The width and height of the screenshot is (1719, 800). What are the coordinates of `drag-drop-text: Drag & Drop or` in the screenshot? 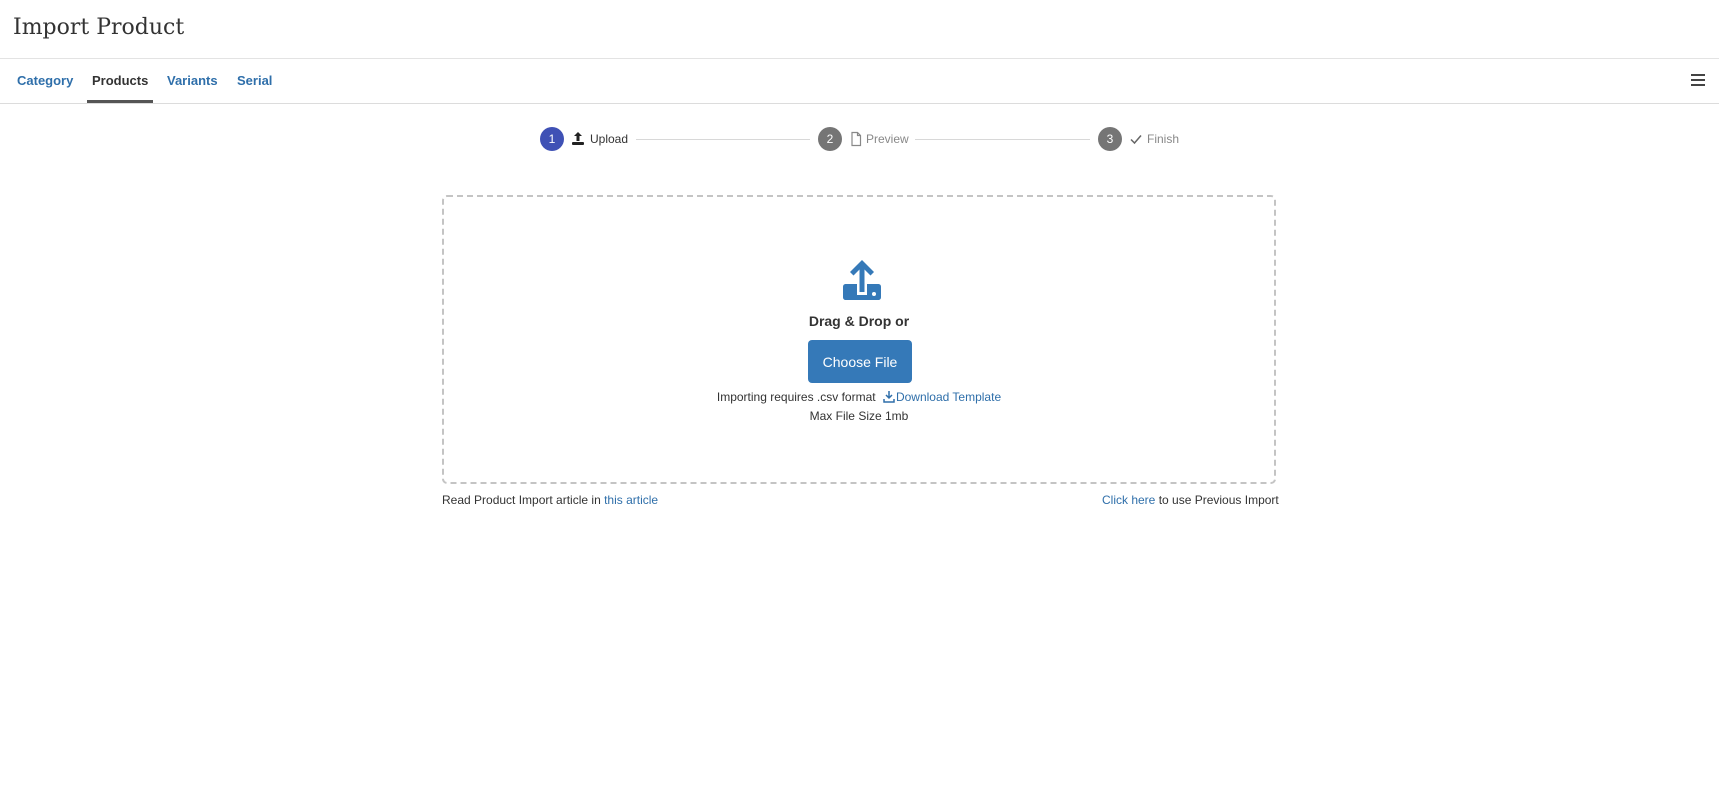 It's located at (859, 321).